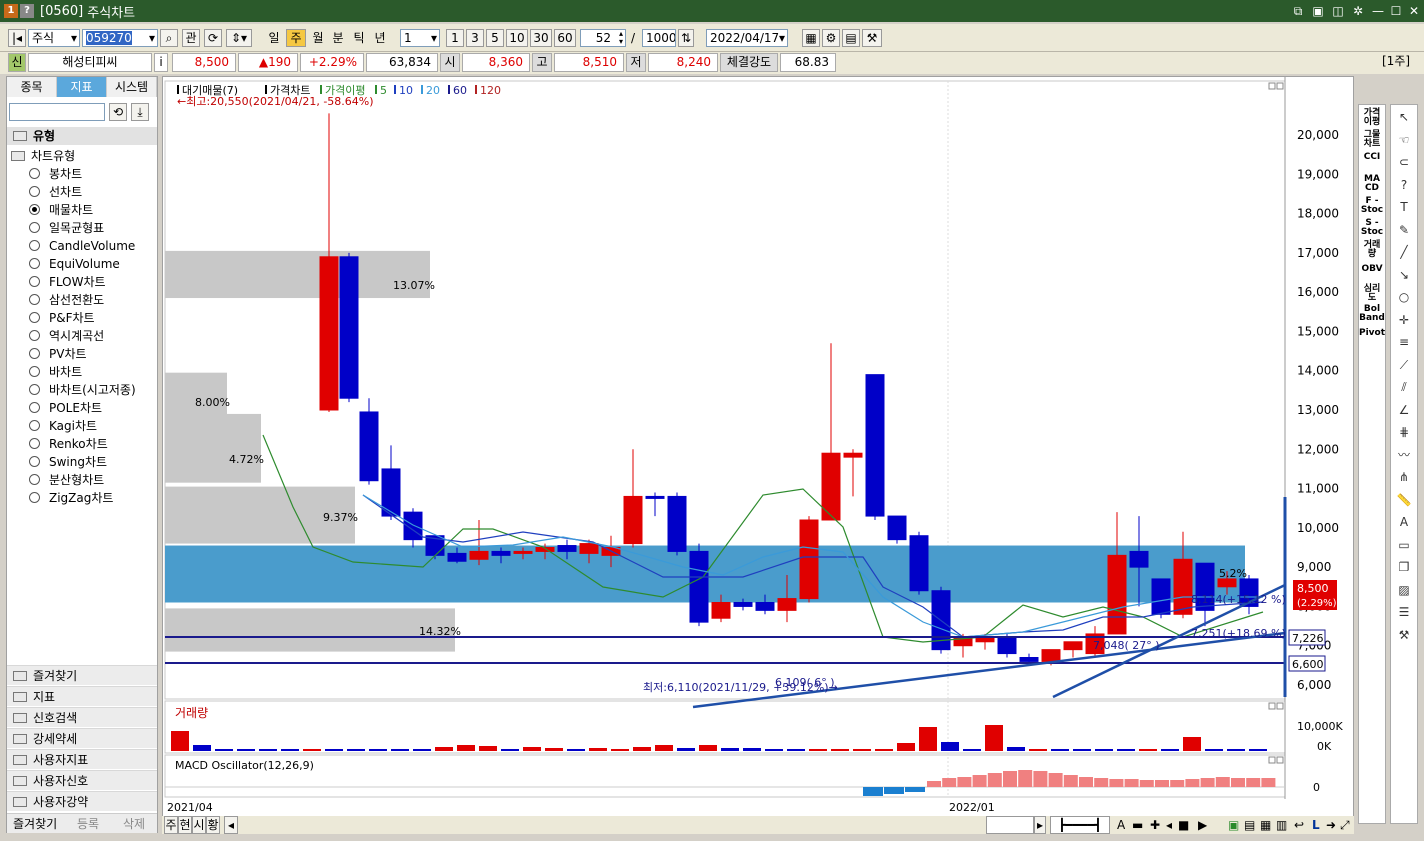  What do you see at coordinates (1404, 387) in the screenshot?
I see `channel-icon: ⫽` at bounding box center [1404, 387].